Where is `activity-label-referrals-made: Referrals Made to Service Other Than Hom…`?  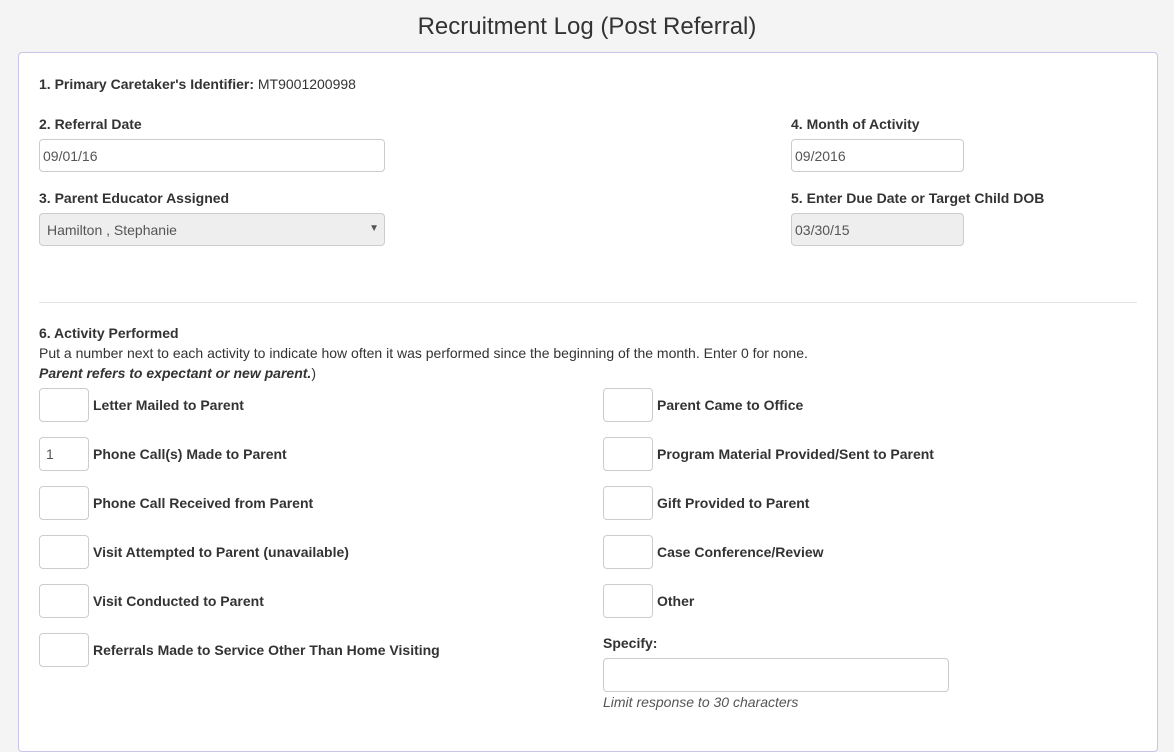 activity-label-referrals-made: Referrals Made to Service Other Than Hom… is located at coordinates (266, 650).